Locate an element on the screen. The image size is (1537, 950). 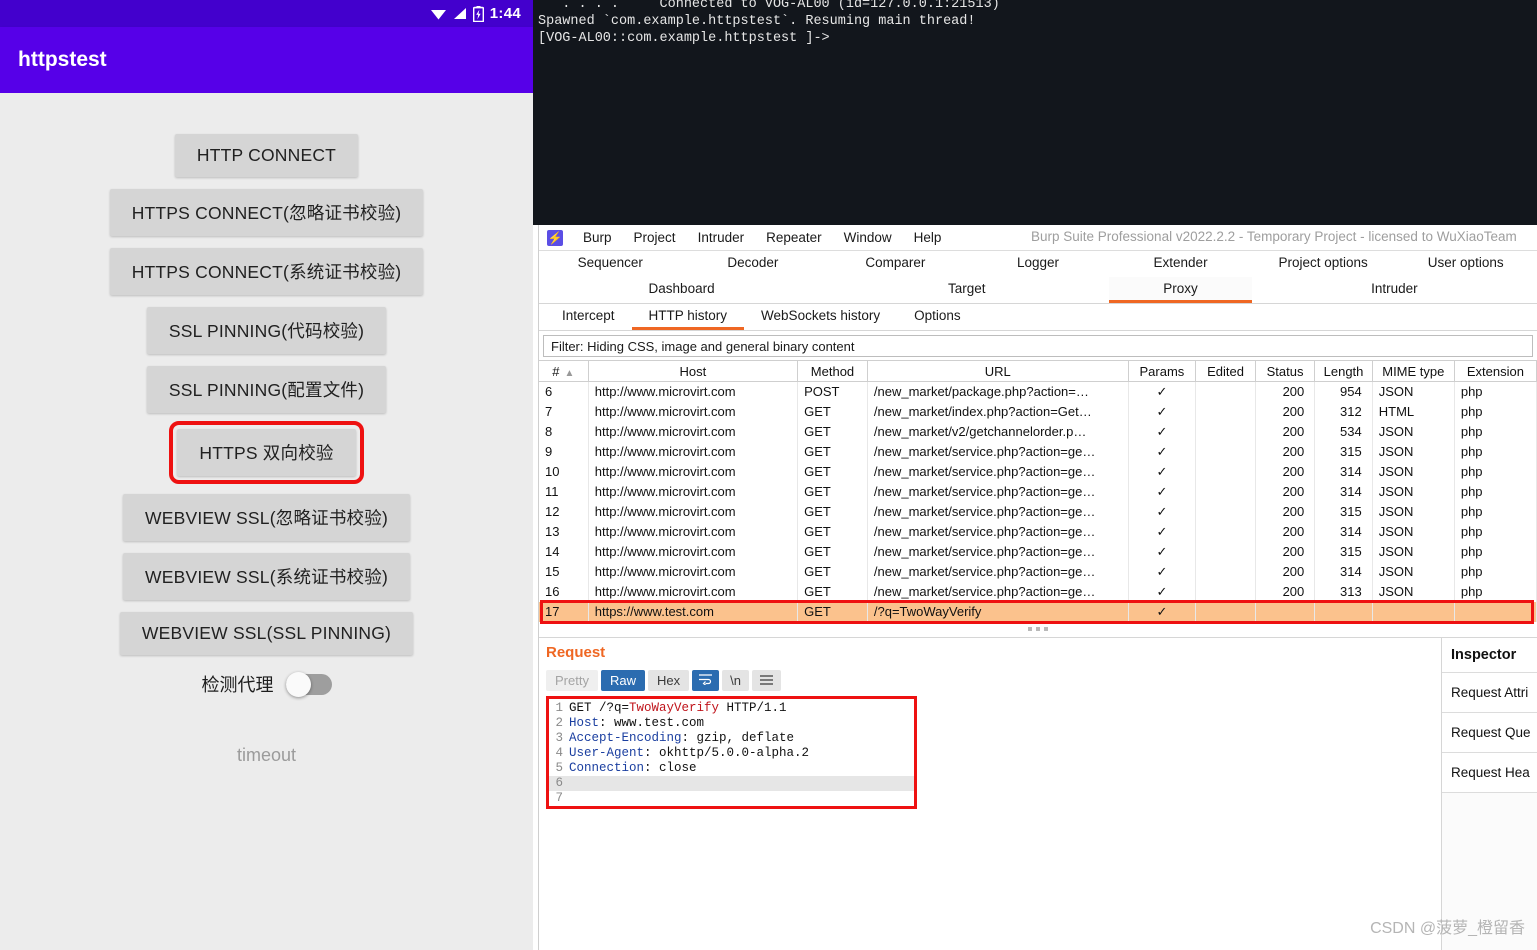
subtab-http-history: HTTP history is located at coordinates (688, 317).